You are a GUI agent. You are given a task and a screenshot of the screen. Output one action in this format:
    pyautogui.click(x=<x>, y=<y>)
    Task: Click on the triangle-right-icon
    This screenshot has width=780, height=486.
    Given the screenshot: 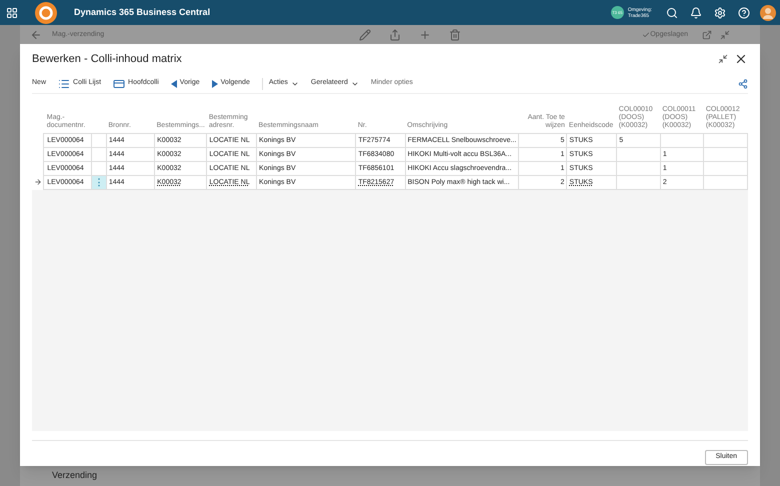 What is the action you would take?
    pyautogui.click(x=215, y=84)
    